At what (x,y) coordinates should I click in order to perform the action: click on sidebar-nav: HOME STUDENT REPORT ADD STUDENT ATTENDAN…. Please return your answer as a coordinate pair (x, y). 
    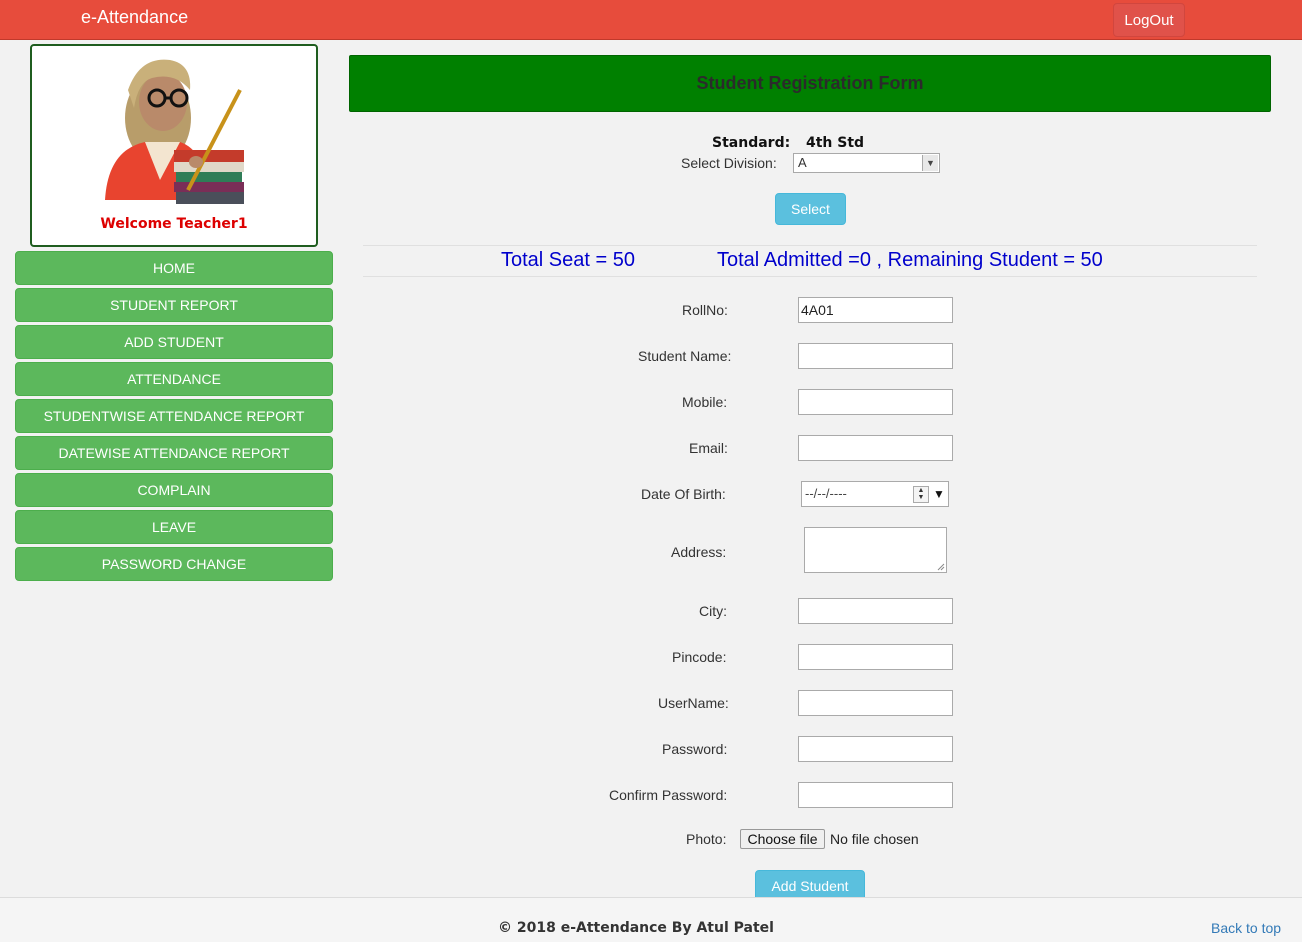
    Looking at the image, I should click on (174, 417).